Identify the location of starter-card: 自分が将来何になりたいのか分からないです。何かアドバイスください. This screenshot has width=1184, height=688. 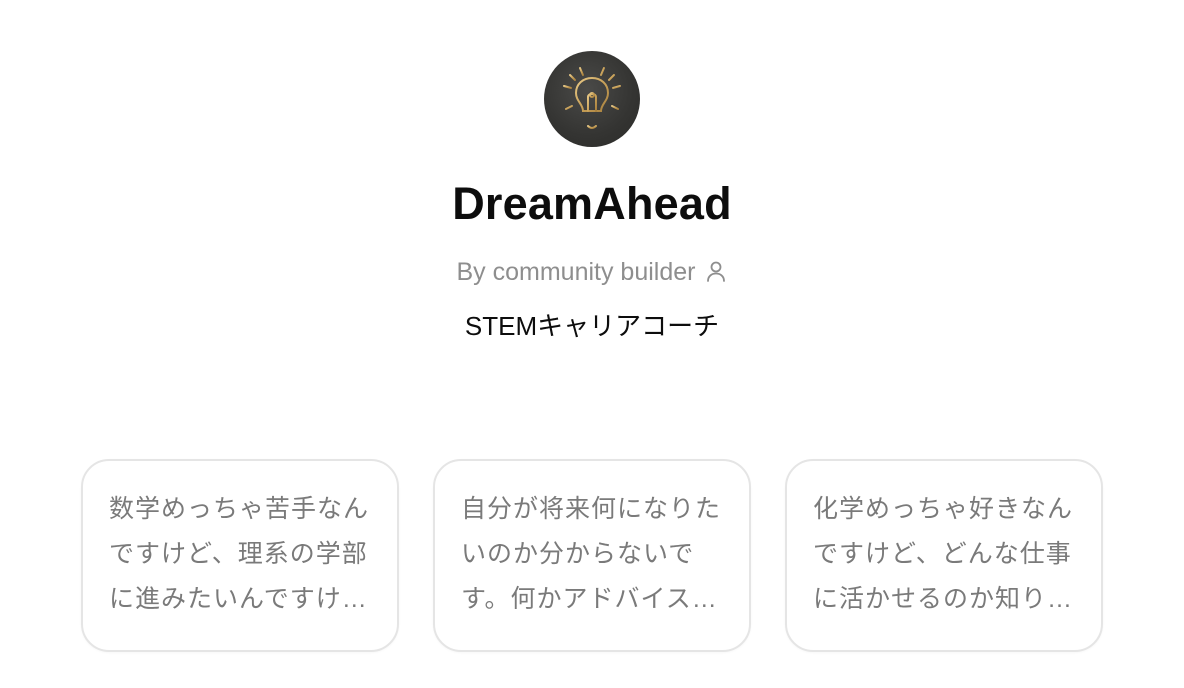
(592, 555).